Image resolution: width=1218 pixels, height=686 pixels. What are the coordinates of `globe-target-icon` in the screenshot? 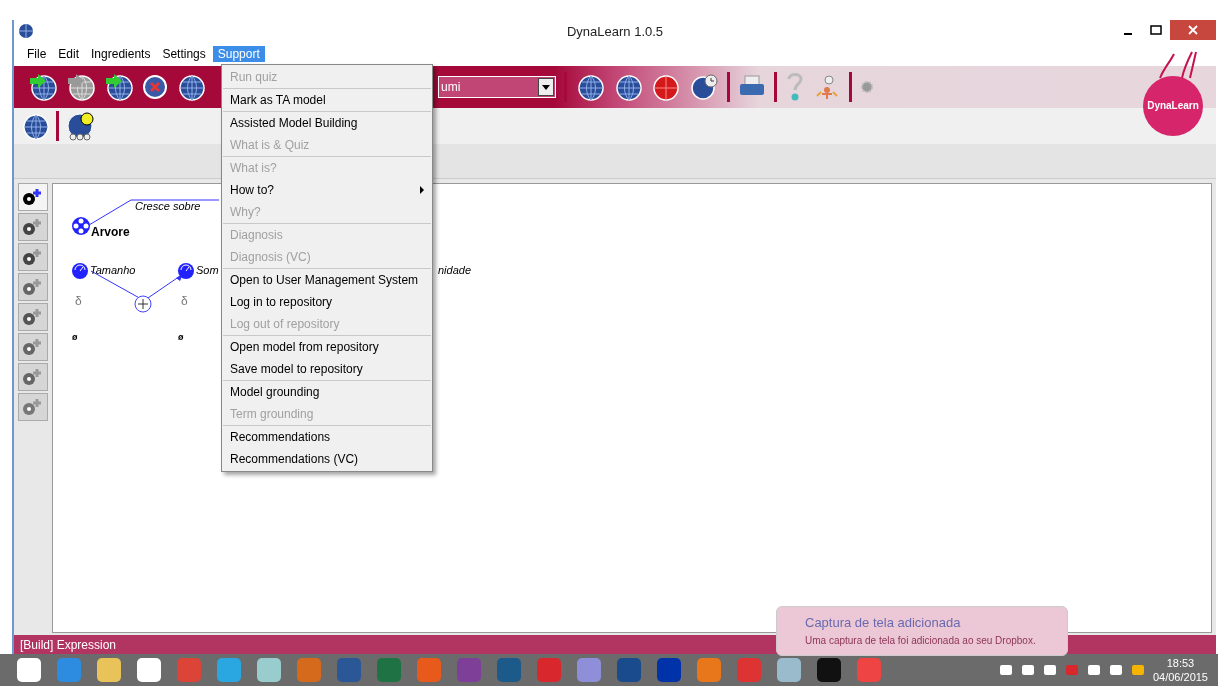 It's located at (666, 87).